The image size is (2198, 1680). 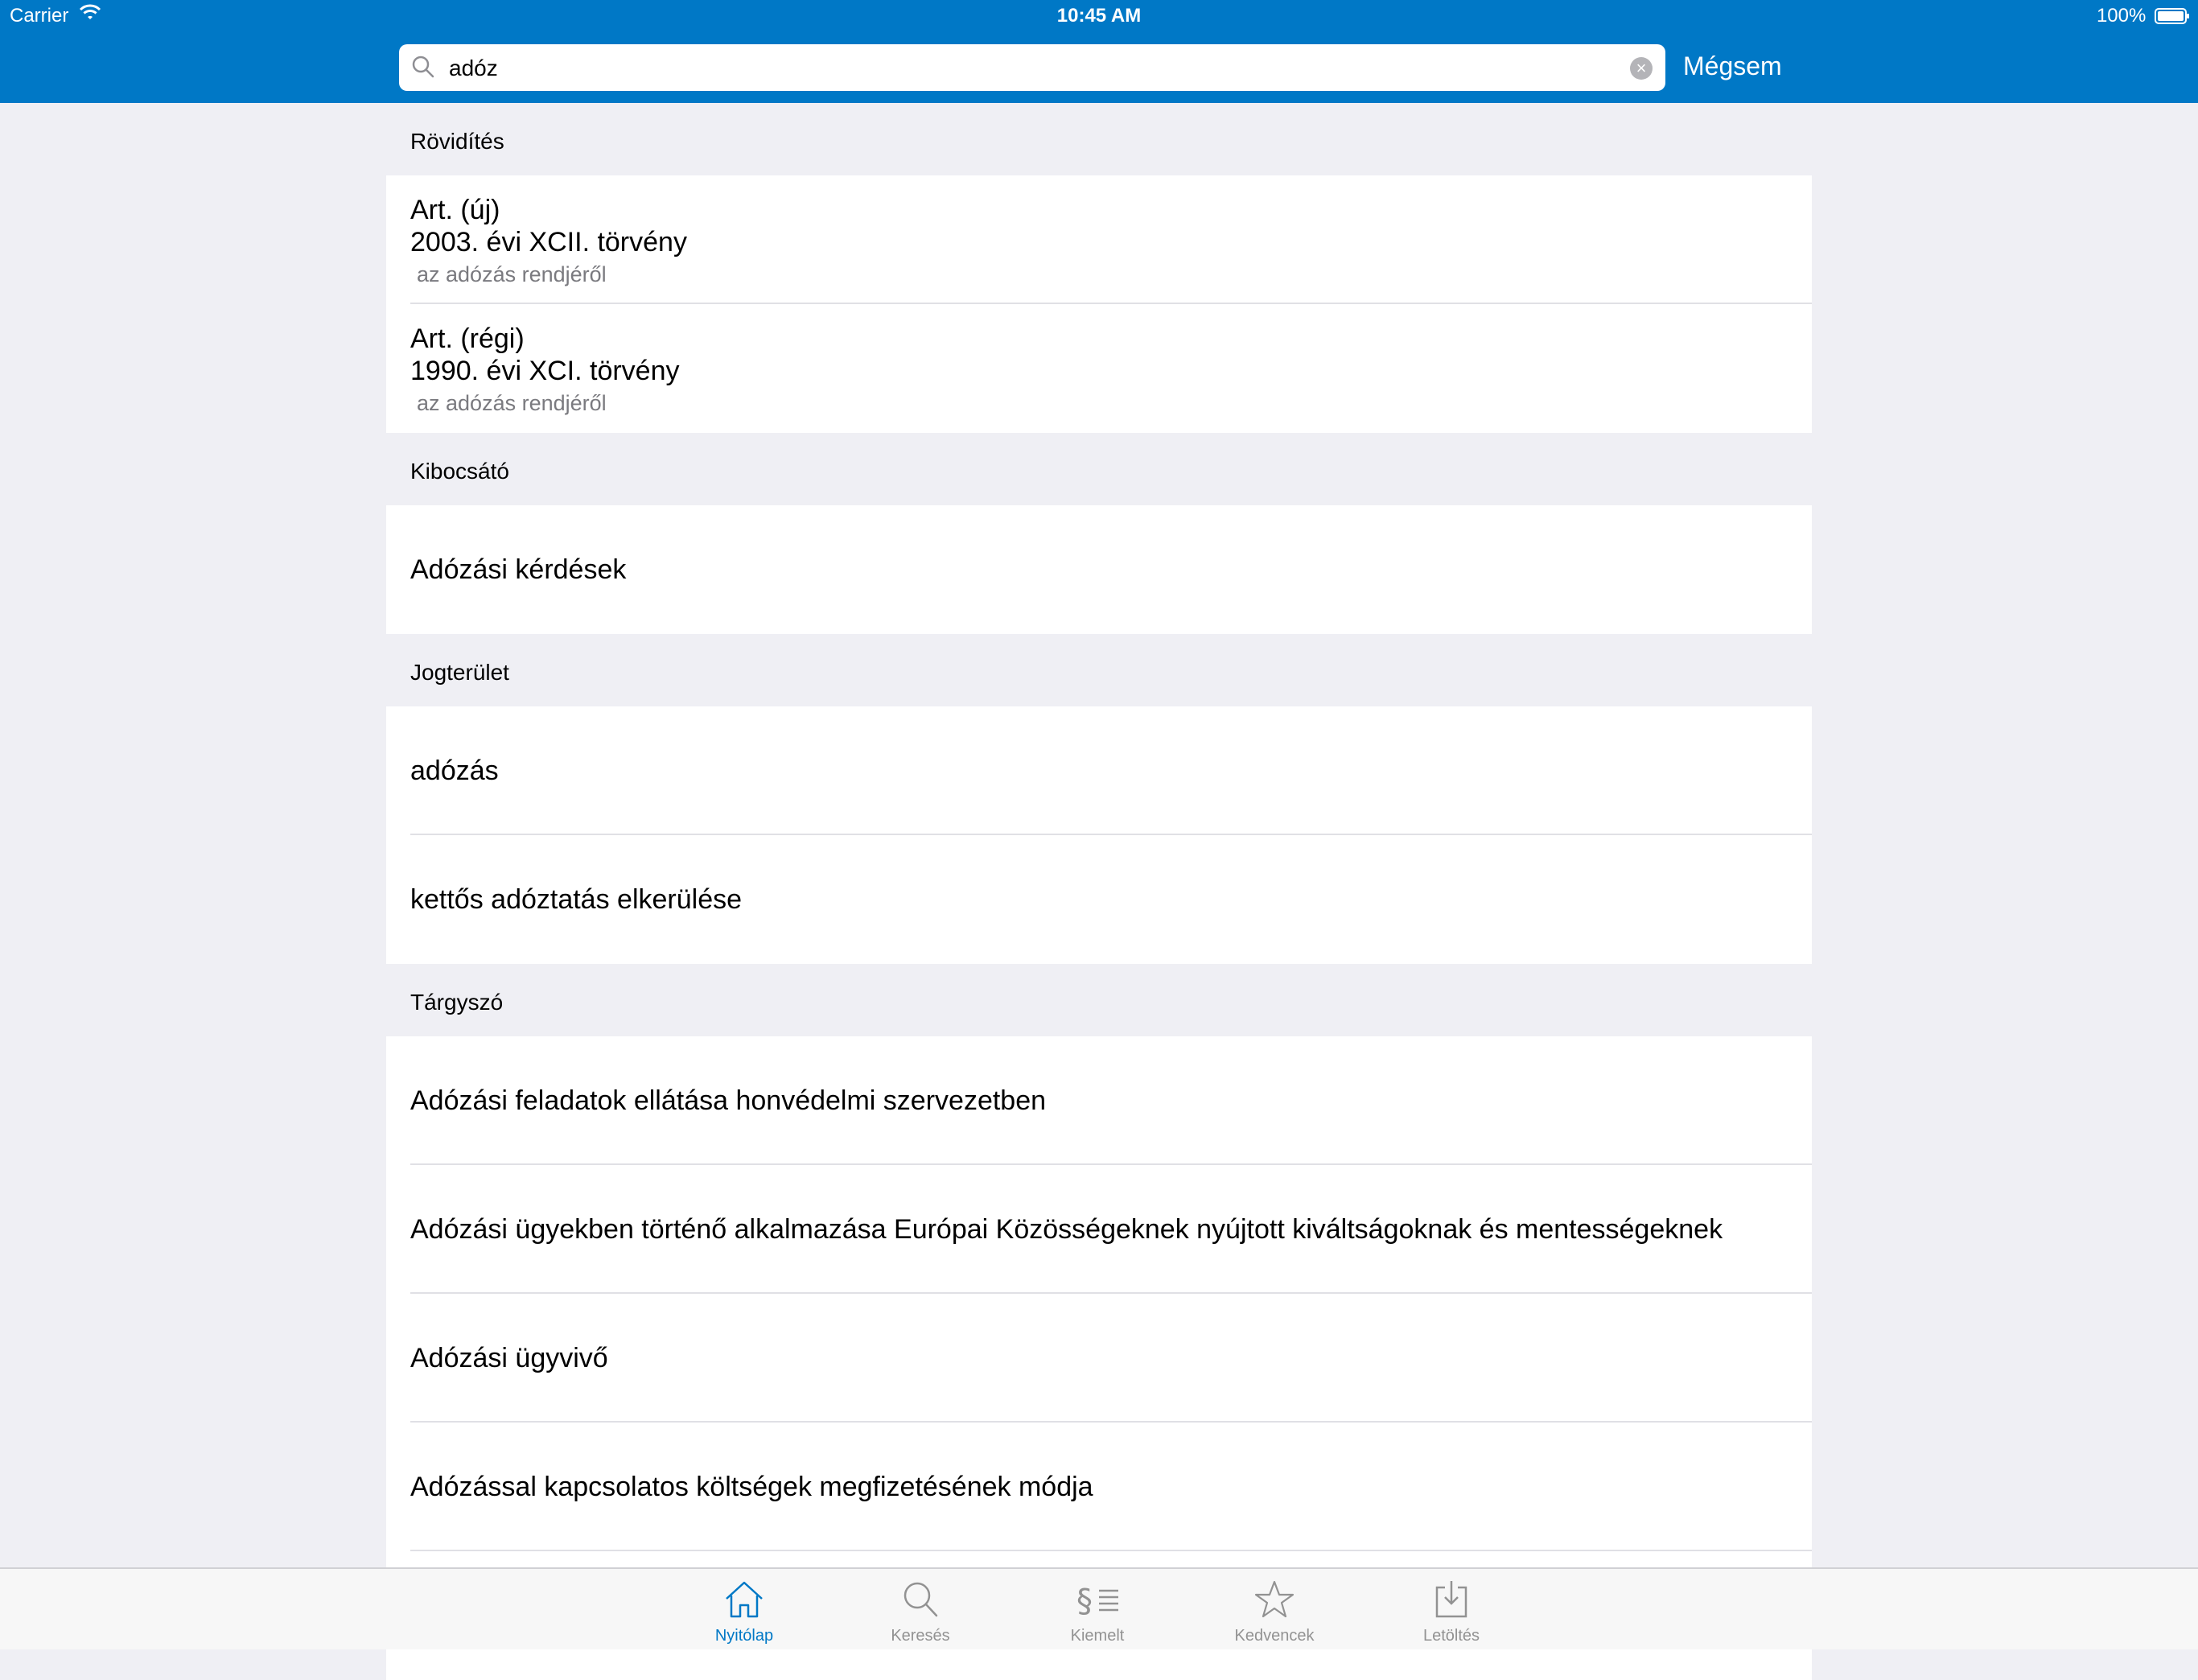 I want to click on search-field: ×, so click(x=1032, y=67).